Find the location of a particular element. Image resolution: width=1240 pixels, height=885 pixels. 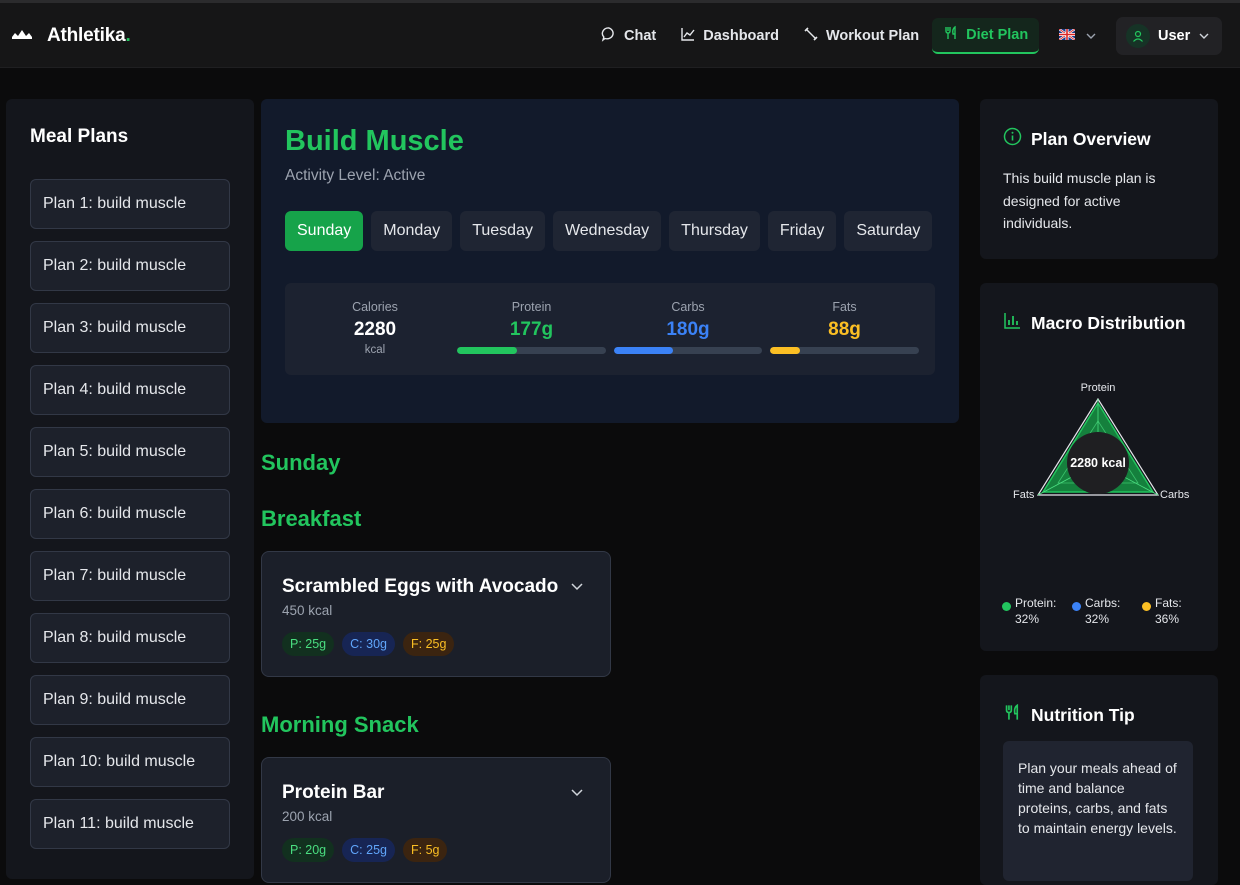

legend-protein: Protein: 32% is located at coordinates (1032, 611).